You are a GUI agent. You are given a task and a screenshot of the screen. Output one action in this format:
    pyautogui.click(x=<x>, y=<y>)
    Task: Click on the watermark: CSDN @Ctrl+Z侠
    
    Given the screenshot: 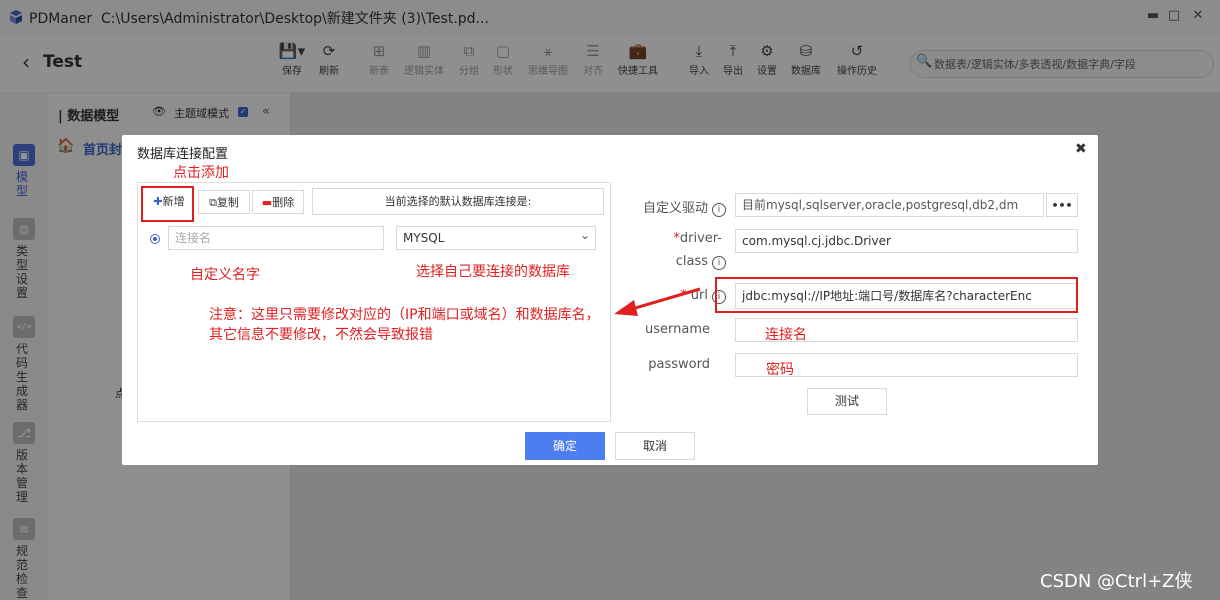 What is the action you would take?
    pyautogui.click(x=1116, y=581)
    